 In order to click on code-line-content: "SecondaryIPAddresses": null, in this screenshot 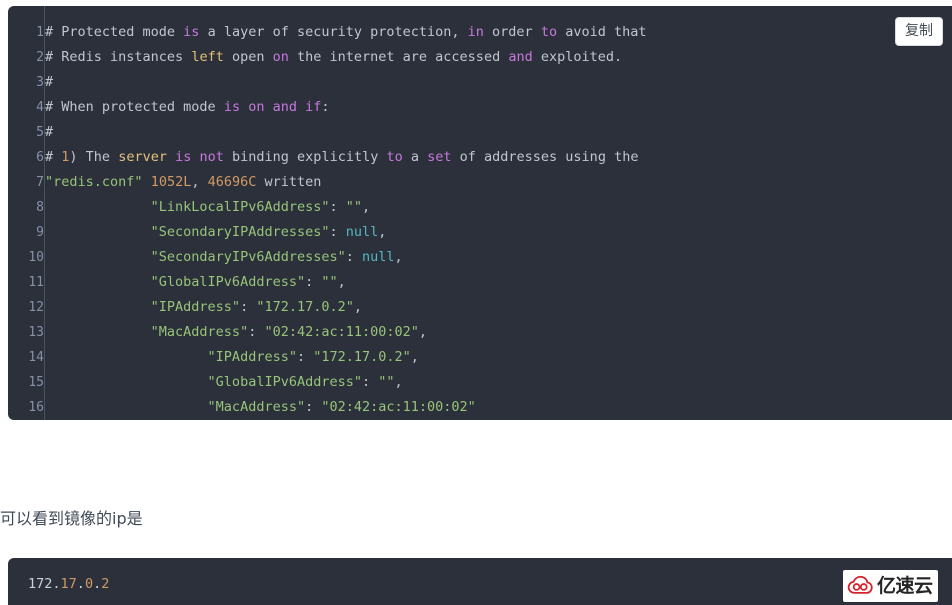, I will do `click(346, 232)`.